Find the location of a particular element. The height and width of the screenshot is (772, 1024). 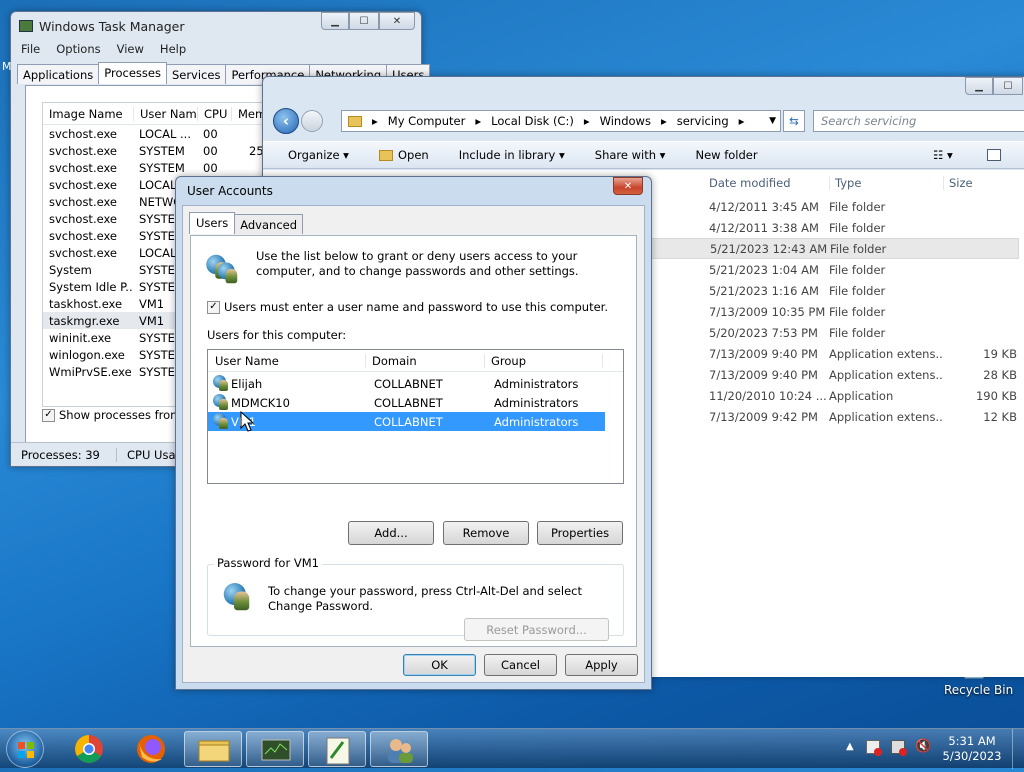

file-cell: 5/20/2023 7:53 PM is located at coordinates (763, 332).